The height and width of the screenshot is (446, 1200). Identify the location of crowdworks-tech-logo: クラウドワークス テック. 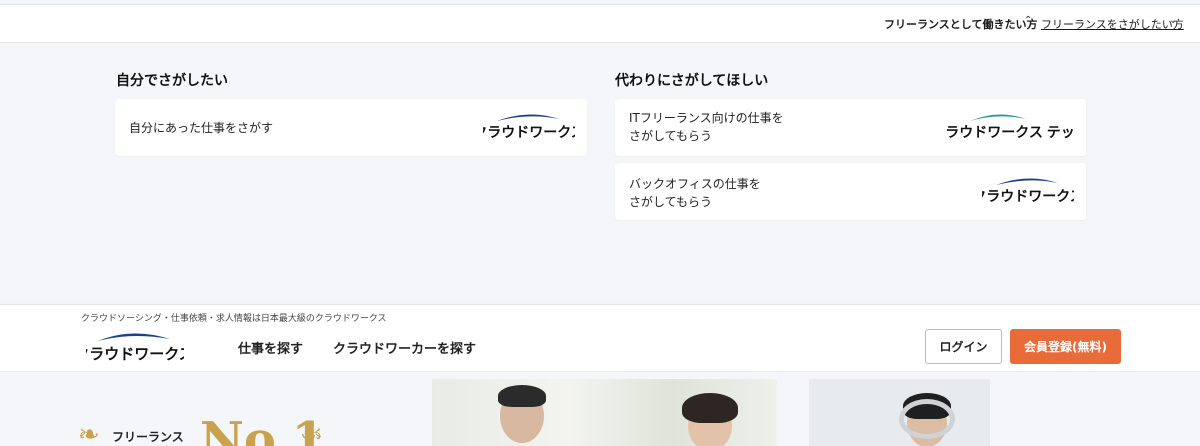
(1010, 127).